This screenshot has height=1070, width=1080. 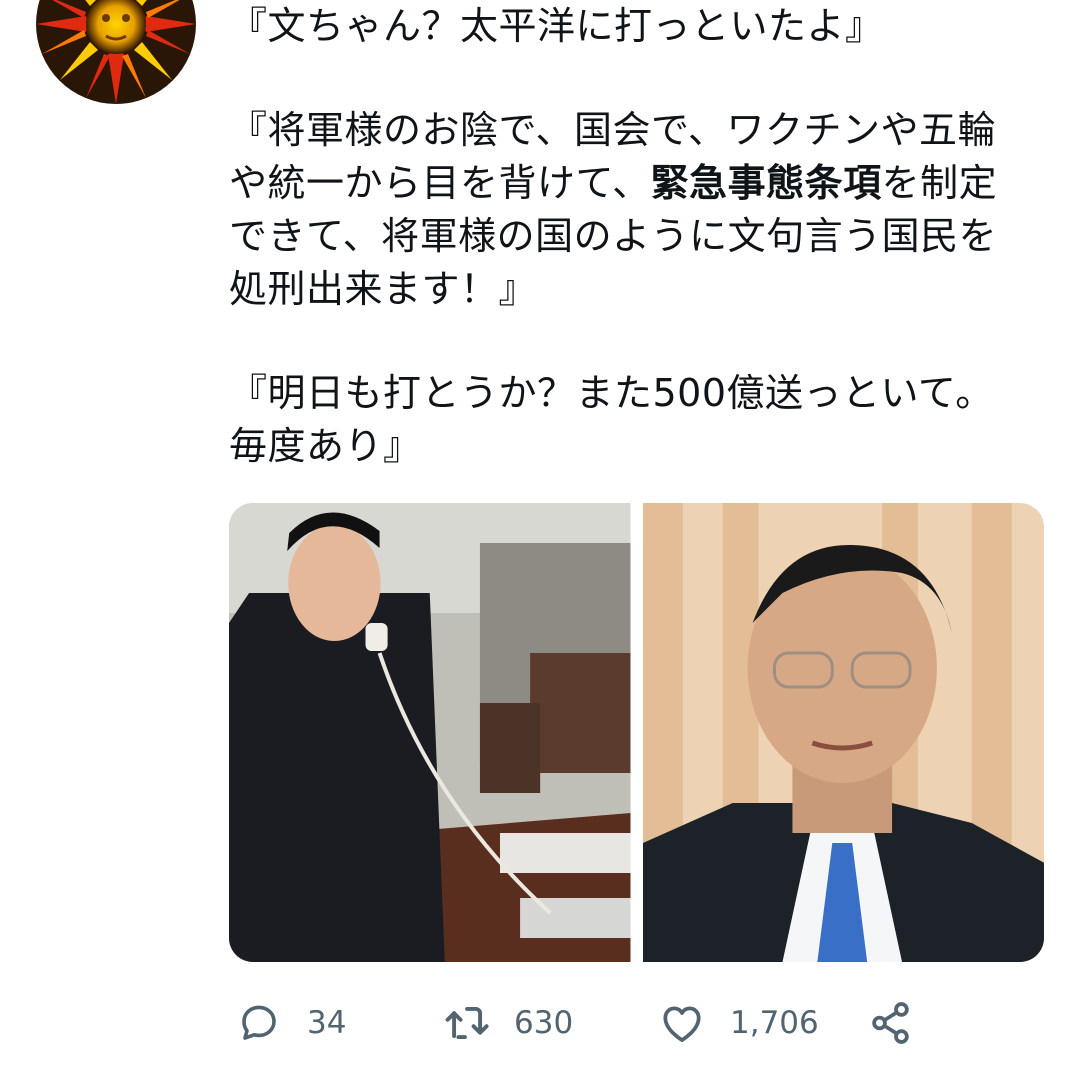 I want to click on text-segment: できて、将軍様の国のように文句言う国民を, so click(x=613, y=236).